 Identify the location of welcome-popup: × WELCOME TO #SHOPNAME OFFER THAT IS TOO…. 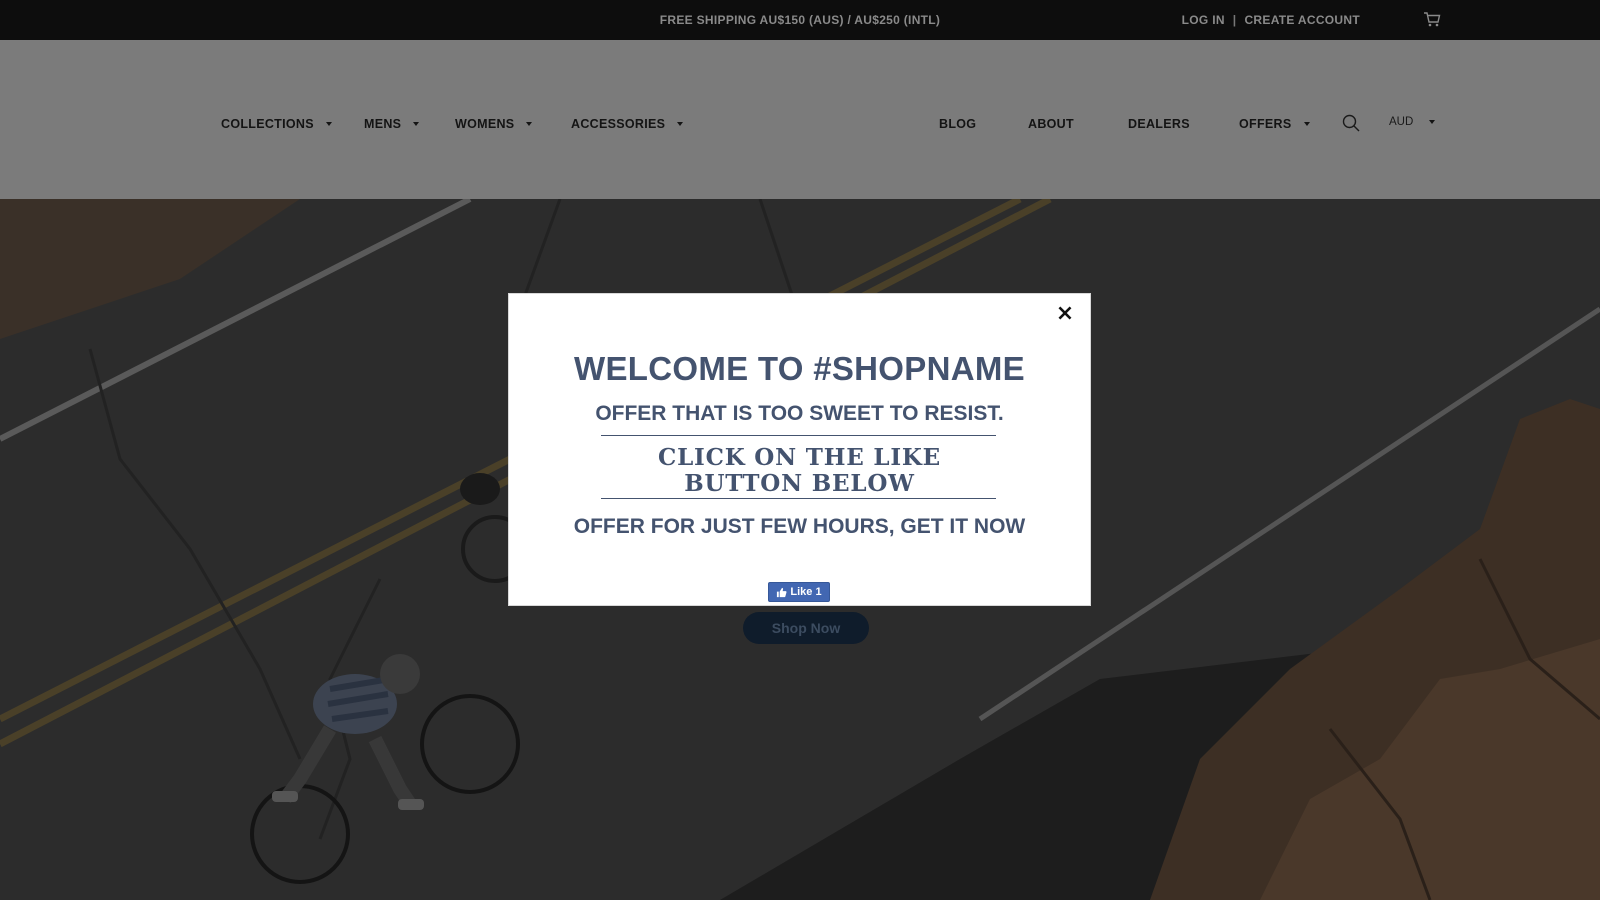
(799, 449).